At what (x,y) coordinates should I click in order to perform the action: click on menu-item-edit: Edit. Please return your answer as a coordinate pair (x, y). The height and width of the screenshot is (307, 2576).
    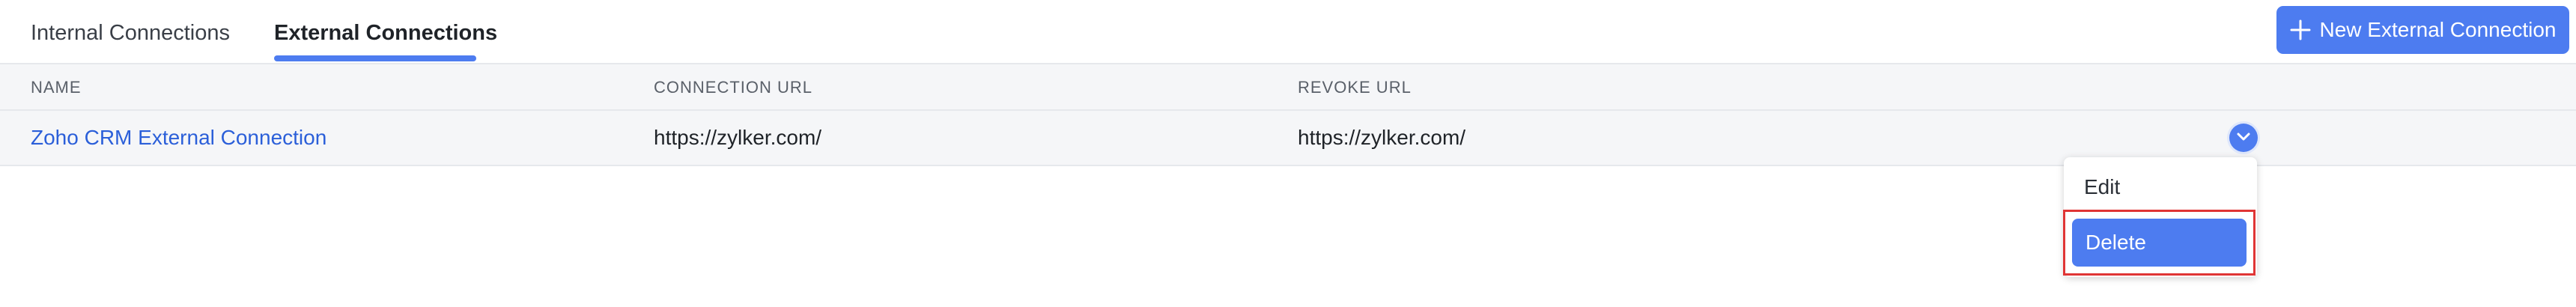
    Looking at the image, I should click on (2160, 187).